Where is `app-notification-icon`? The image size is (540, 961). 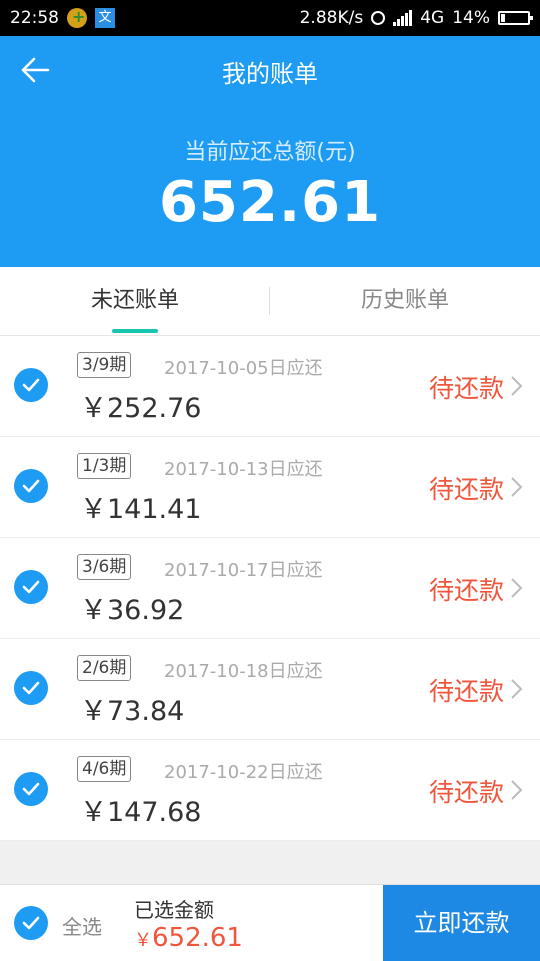
app-notification-icon is located at coordinates (77, 17).